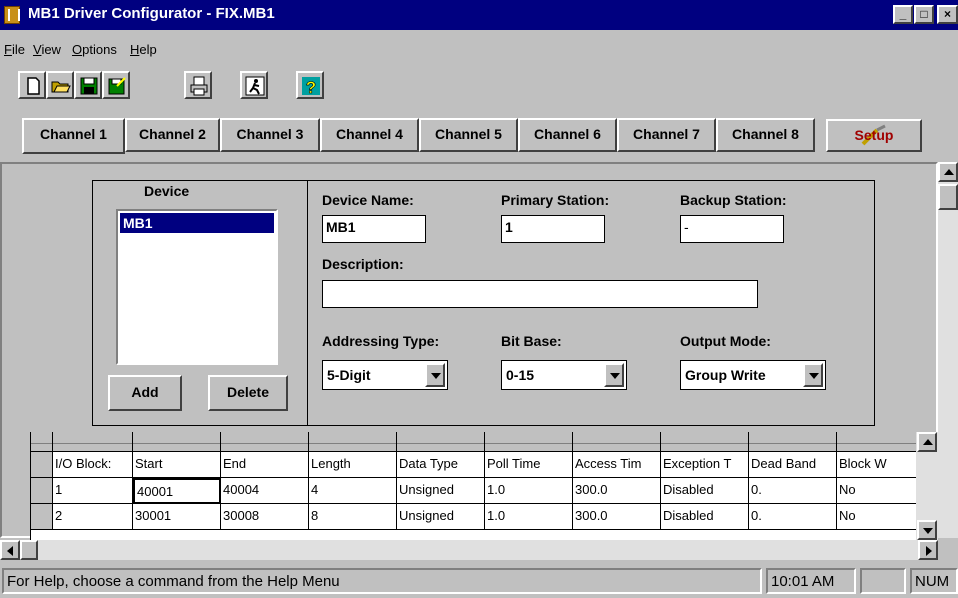 Image resolution: width=958 pixels, height=598 pixels. I want to click on grid-cell: 4, so click(353, 491).